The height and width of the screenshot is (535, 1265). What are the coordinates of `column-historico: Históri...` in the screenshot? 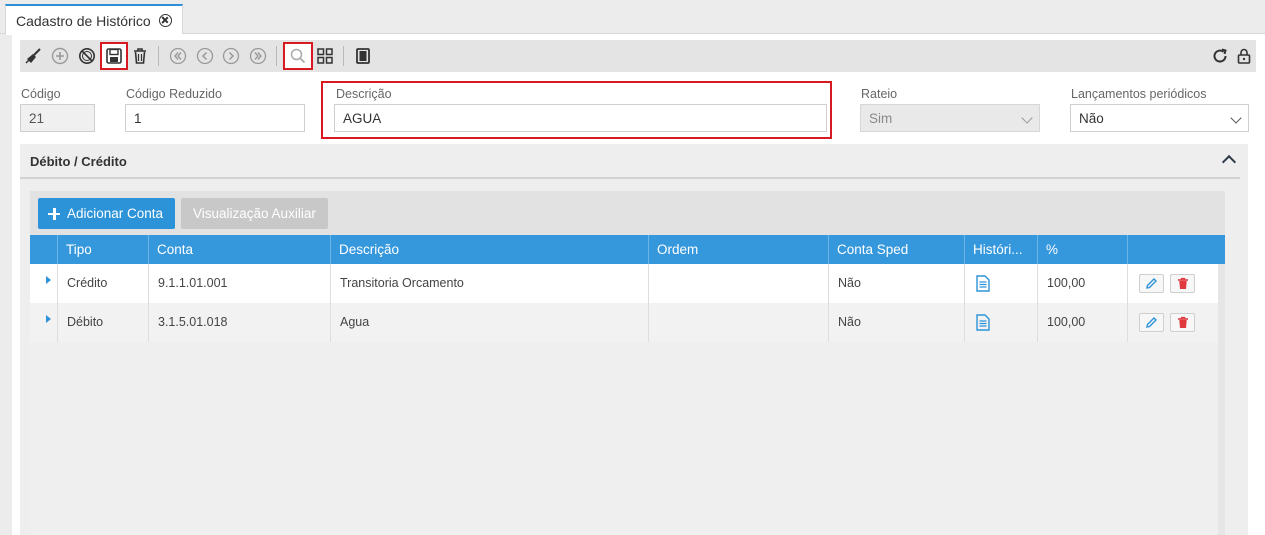 It's located at (1001, 249).